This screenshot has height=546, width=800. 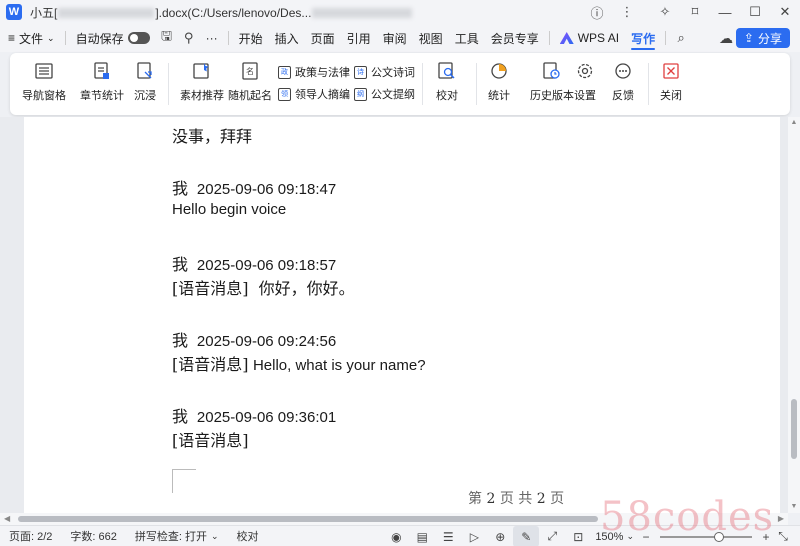 What do you see at coordinates (589, 38) in the screenshot?
I see `tab-wps-ai: WPS AI` at bounding box center [589, 38].